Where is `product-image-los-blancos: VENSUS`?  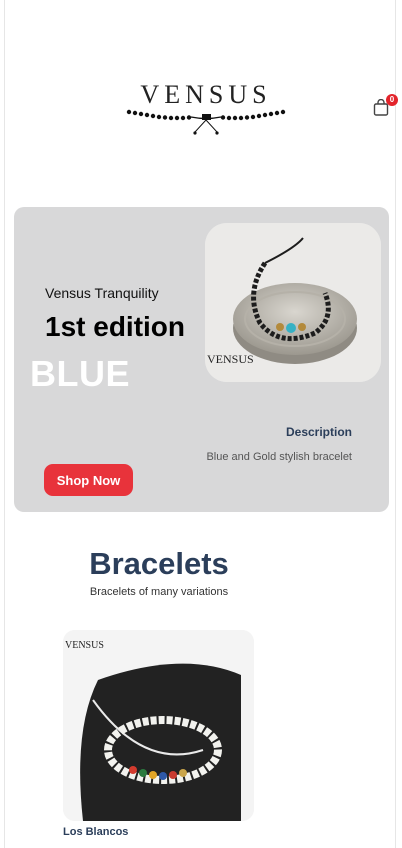
product-image-los-blancos: VENSUS is located at coordinates (158, 725).